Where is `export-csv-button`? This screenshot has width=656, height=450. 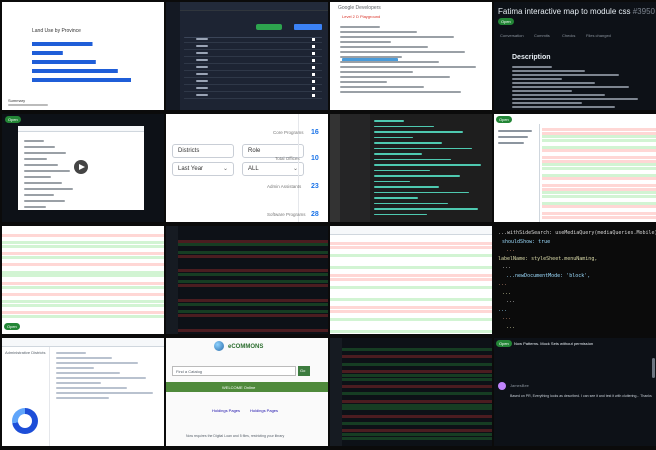 export-csv-button is located at coordinates (308, 27).